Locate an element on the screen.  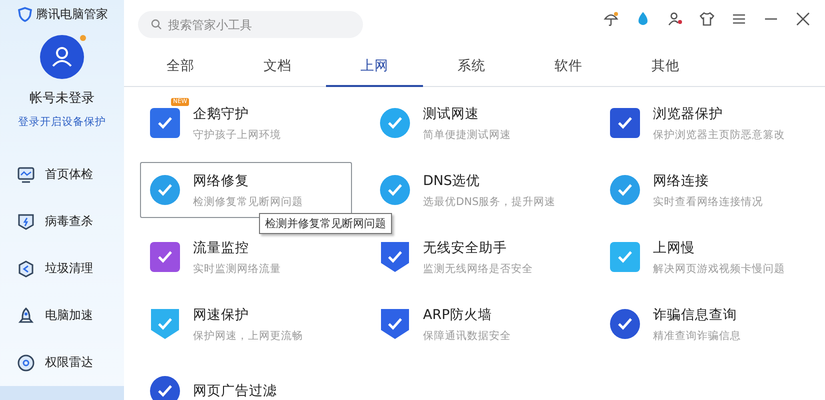
tool-description: 选最优DNS服务，提升网速 is located at coordinates (489, 201).